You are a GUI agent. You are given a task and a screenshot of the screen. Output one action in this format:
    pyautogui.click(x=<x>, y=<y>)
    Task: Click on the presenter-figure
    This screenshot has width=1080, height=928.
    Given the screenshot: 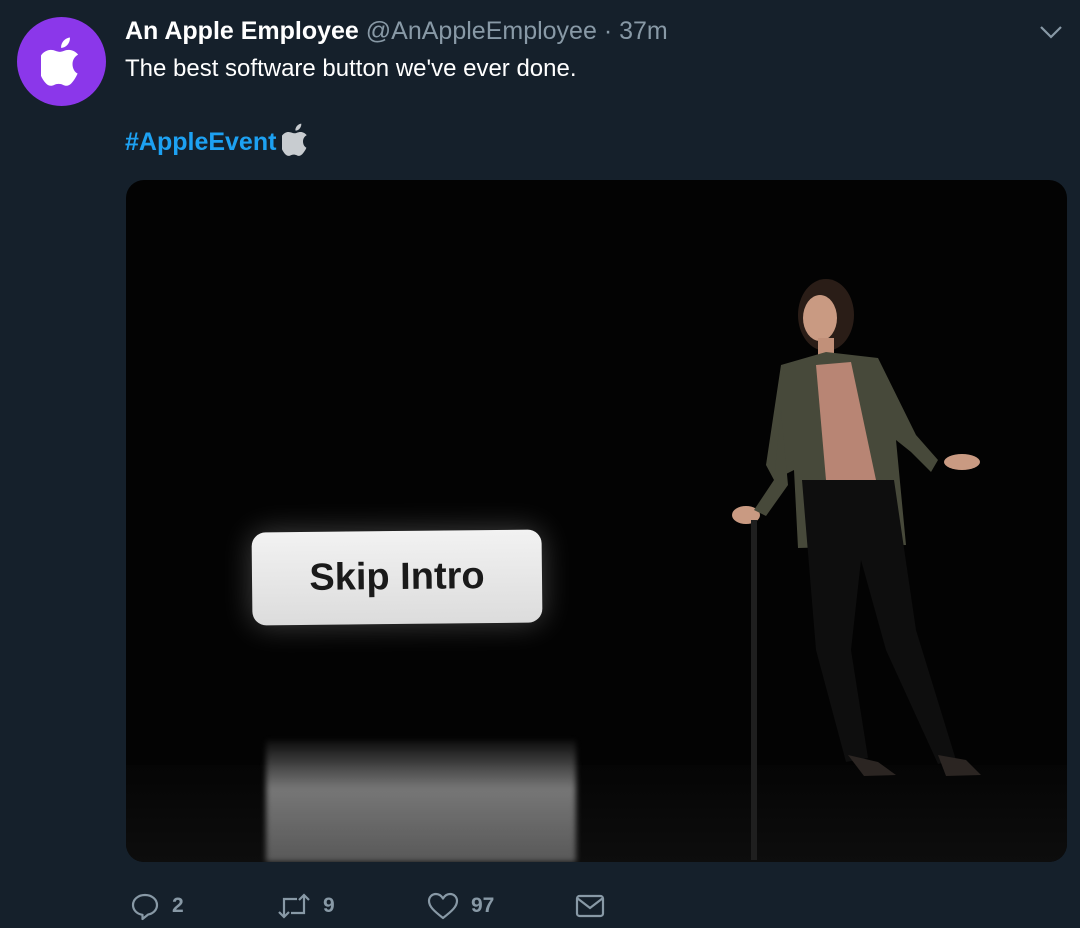 What is the action you would take?
    pyautogui.click(x=856, y=569)
    